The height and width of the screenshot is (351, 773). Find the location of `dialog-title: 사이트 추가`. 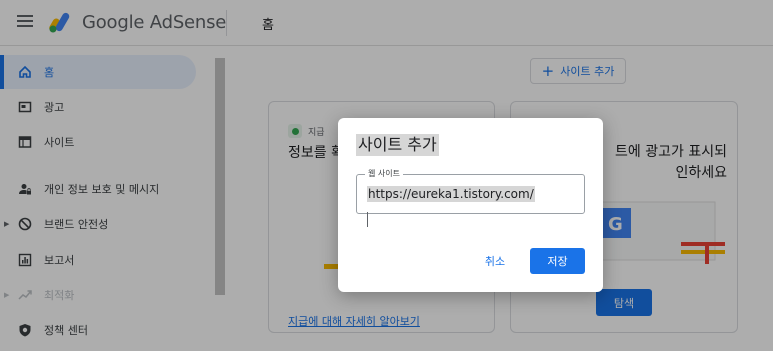

dialog-title: 사이트 추가 is located at coordinates (397, 145).